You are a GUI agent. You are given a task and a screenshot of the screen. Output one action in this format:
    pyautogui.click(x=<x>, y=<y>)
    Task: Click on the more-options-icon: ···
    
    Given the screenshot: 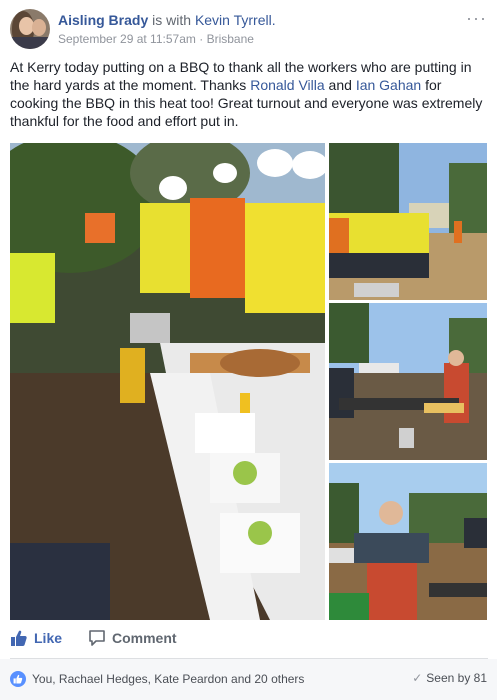 What is the action you would take?
    pyautogui.click(x=476, y=18)
    